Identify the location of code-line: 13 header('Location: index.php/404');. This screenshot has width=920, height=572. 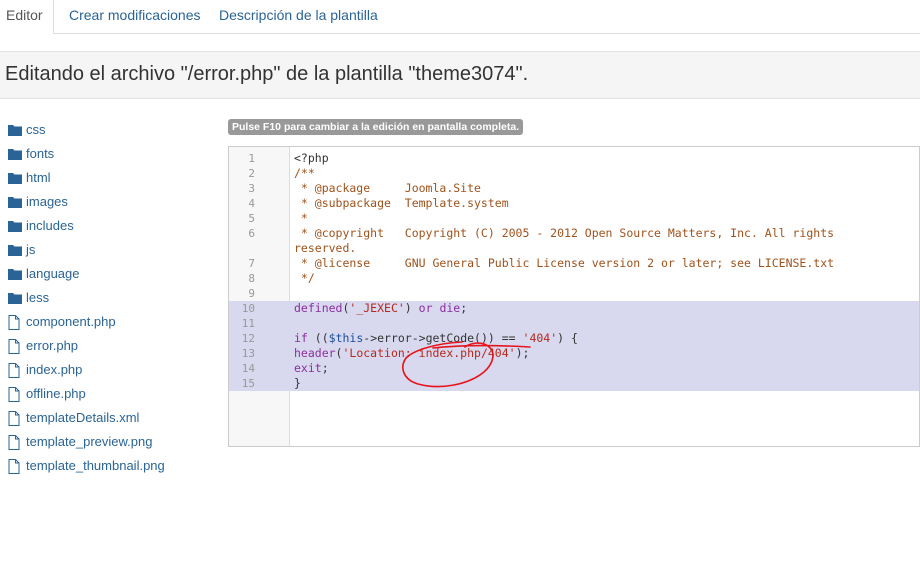
(574, 353).